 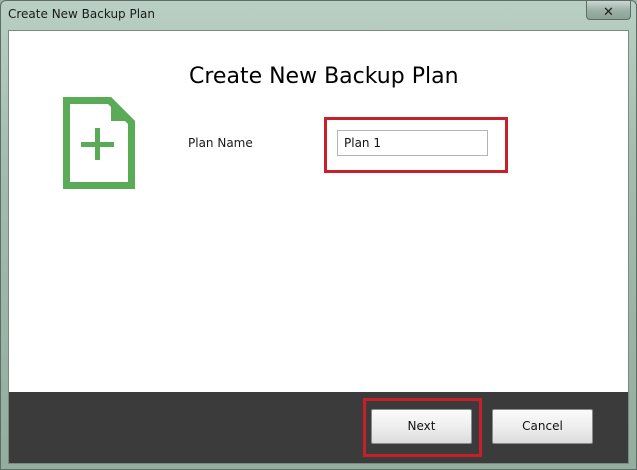 I want to click on next-highlight-box, so click(x=422, y=427).